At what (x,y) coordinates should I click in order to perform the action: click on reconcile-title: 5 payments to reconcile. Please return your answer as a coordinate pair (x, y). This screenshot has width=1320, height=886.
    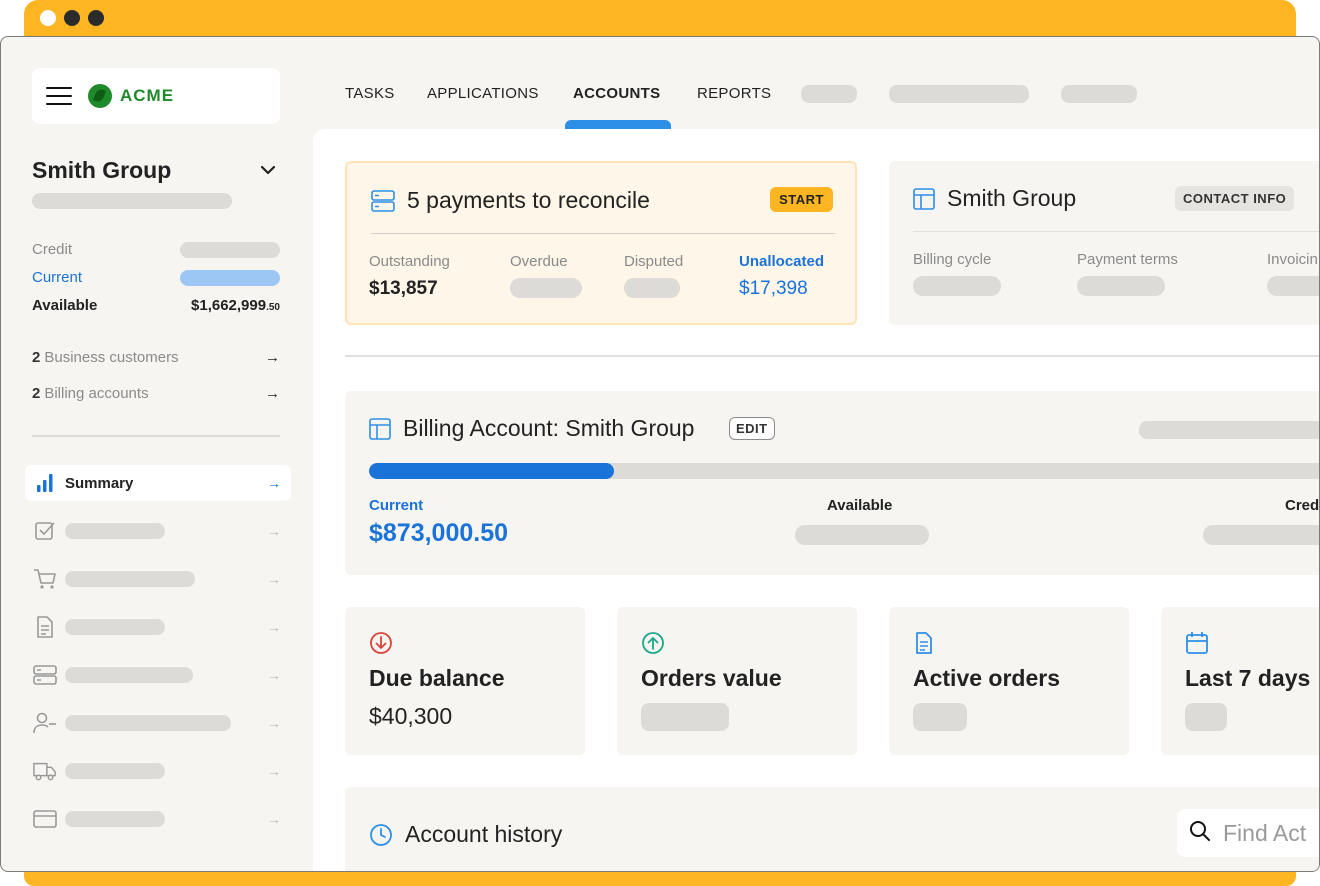
    Looking at the image, I should click on (510, 200).